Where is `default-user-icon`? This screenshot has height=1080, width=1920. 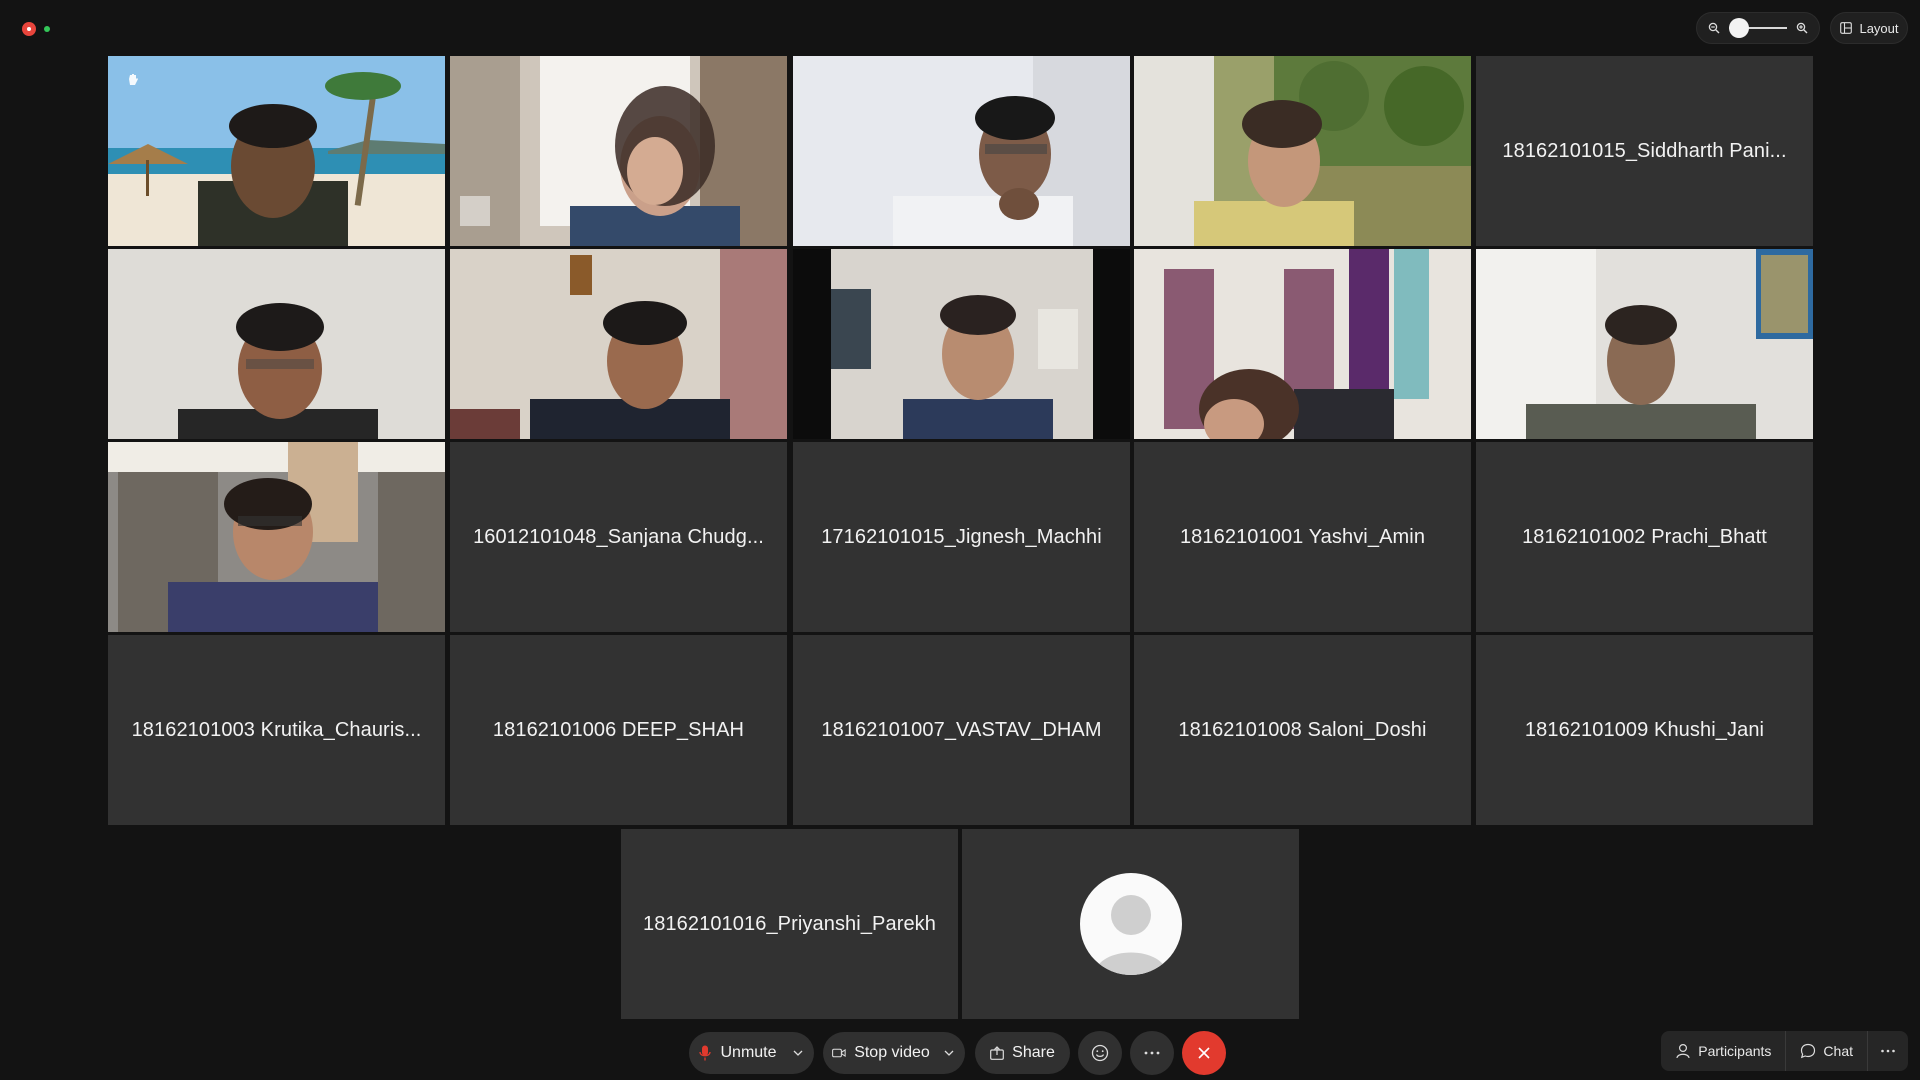 default-user-icon is located at coordinates (1130, 935).